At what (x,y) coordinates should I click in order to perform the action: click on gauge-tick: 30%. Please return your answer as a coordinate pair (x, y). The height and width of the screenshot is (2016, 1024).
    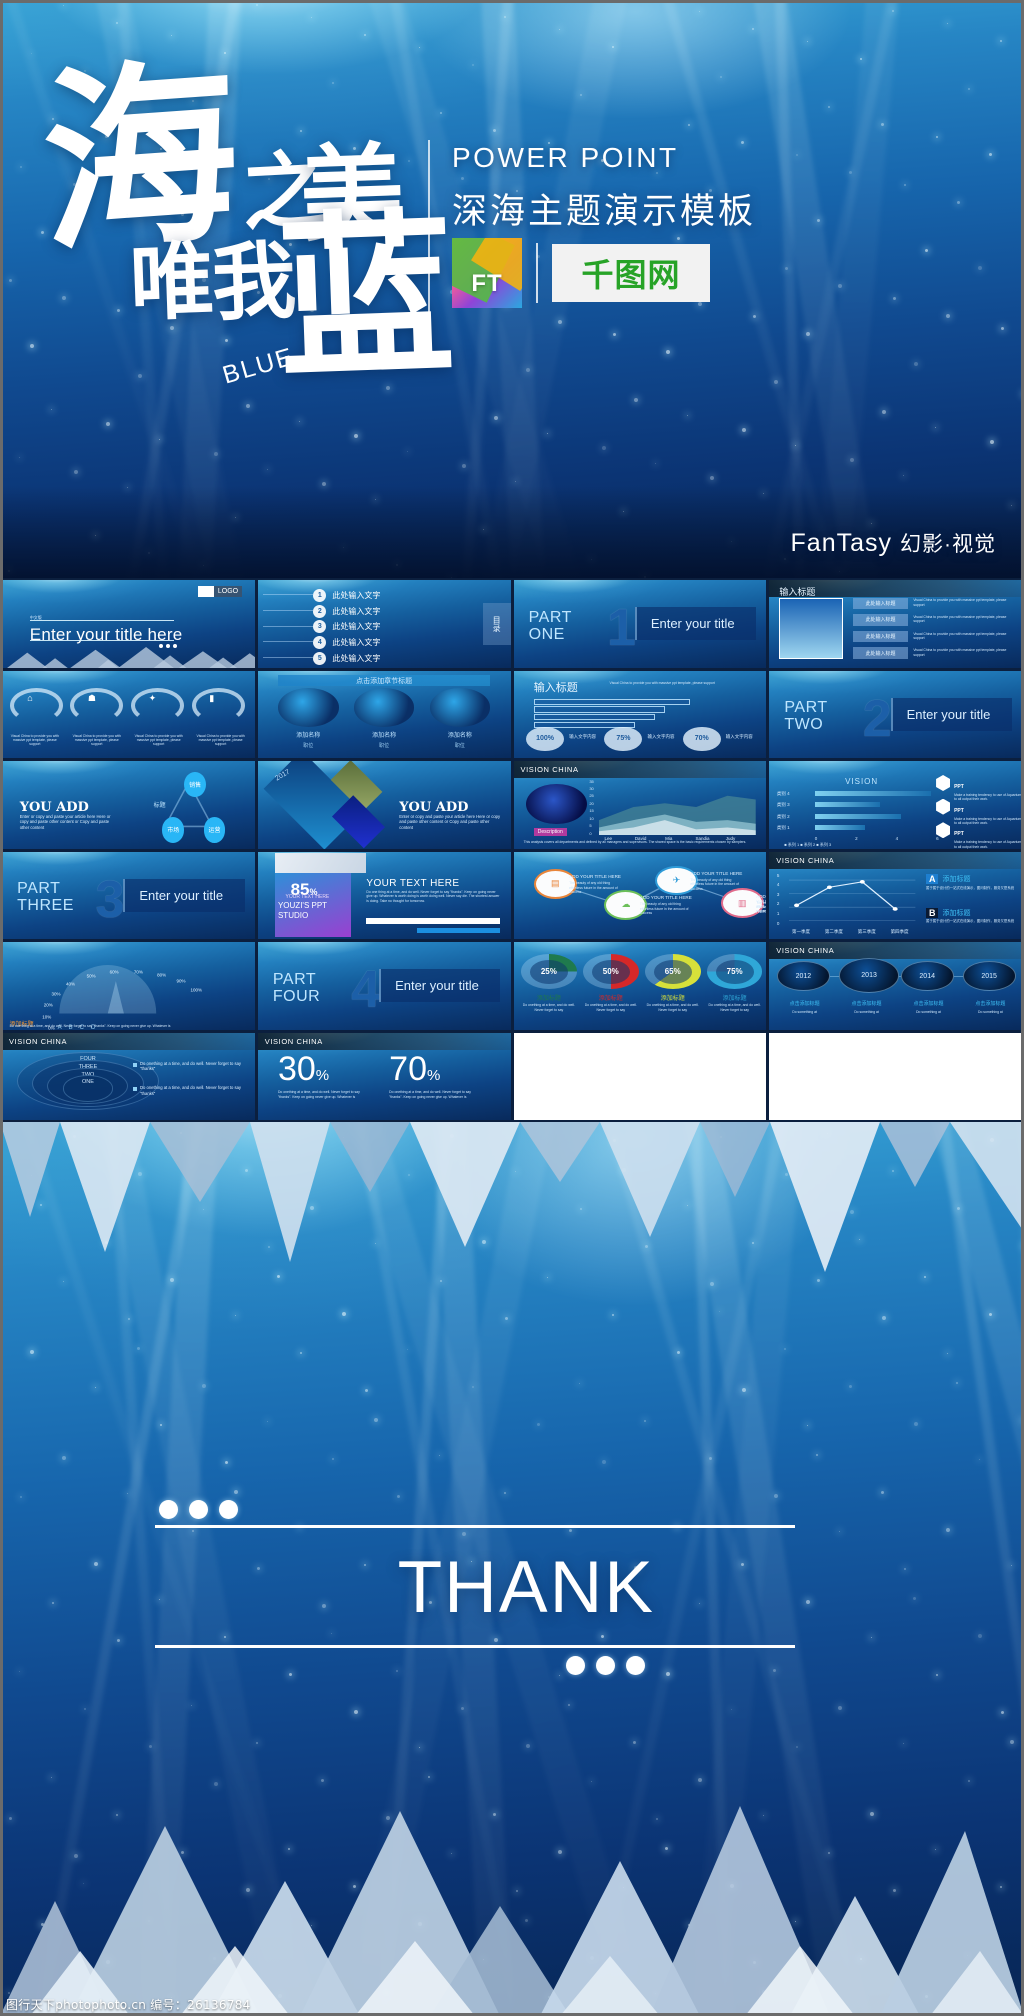
    Looking at the image, I should click on (56, 994).